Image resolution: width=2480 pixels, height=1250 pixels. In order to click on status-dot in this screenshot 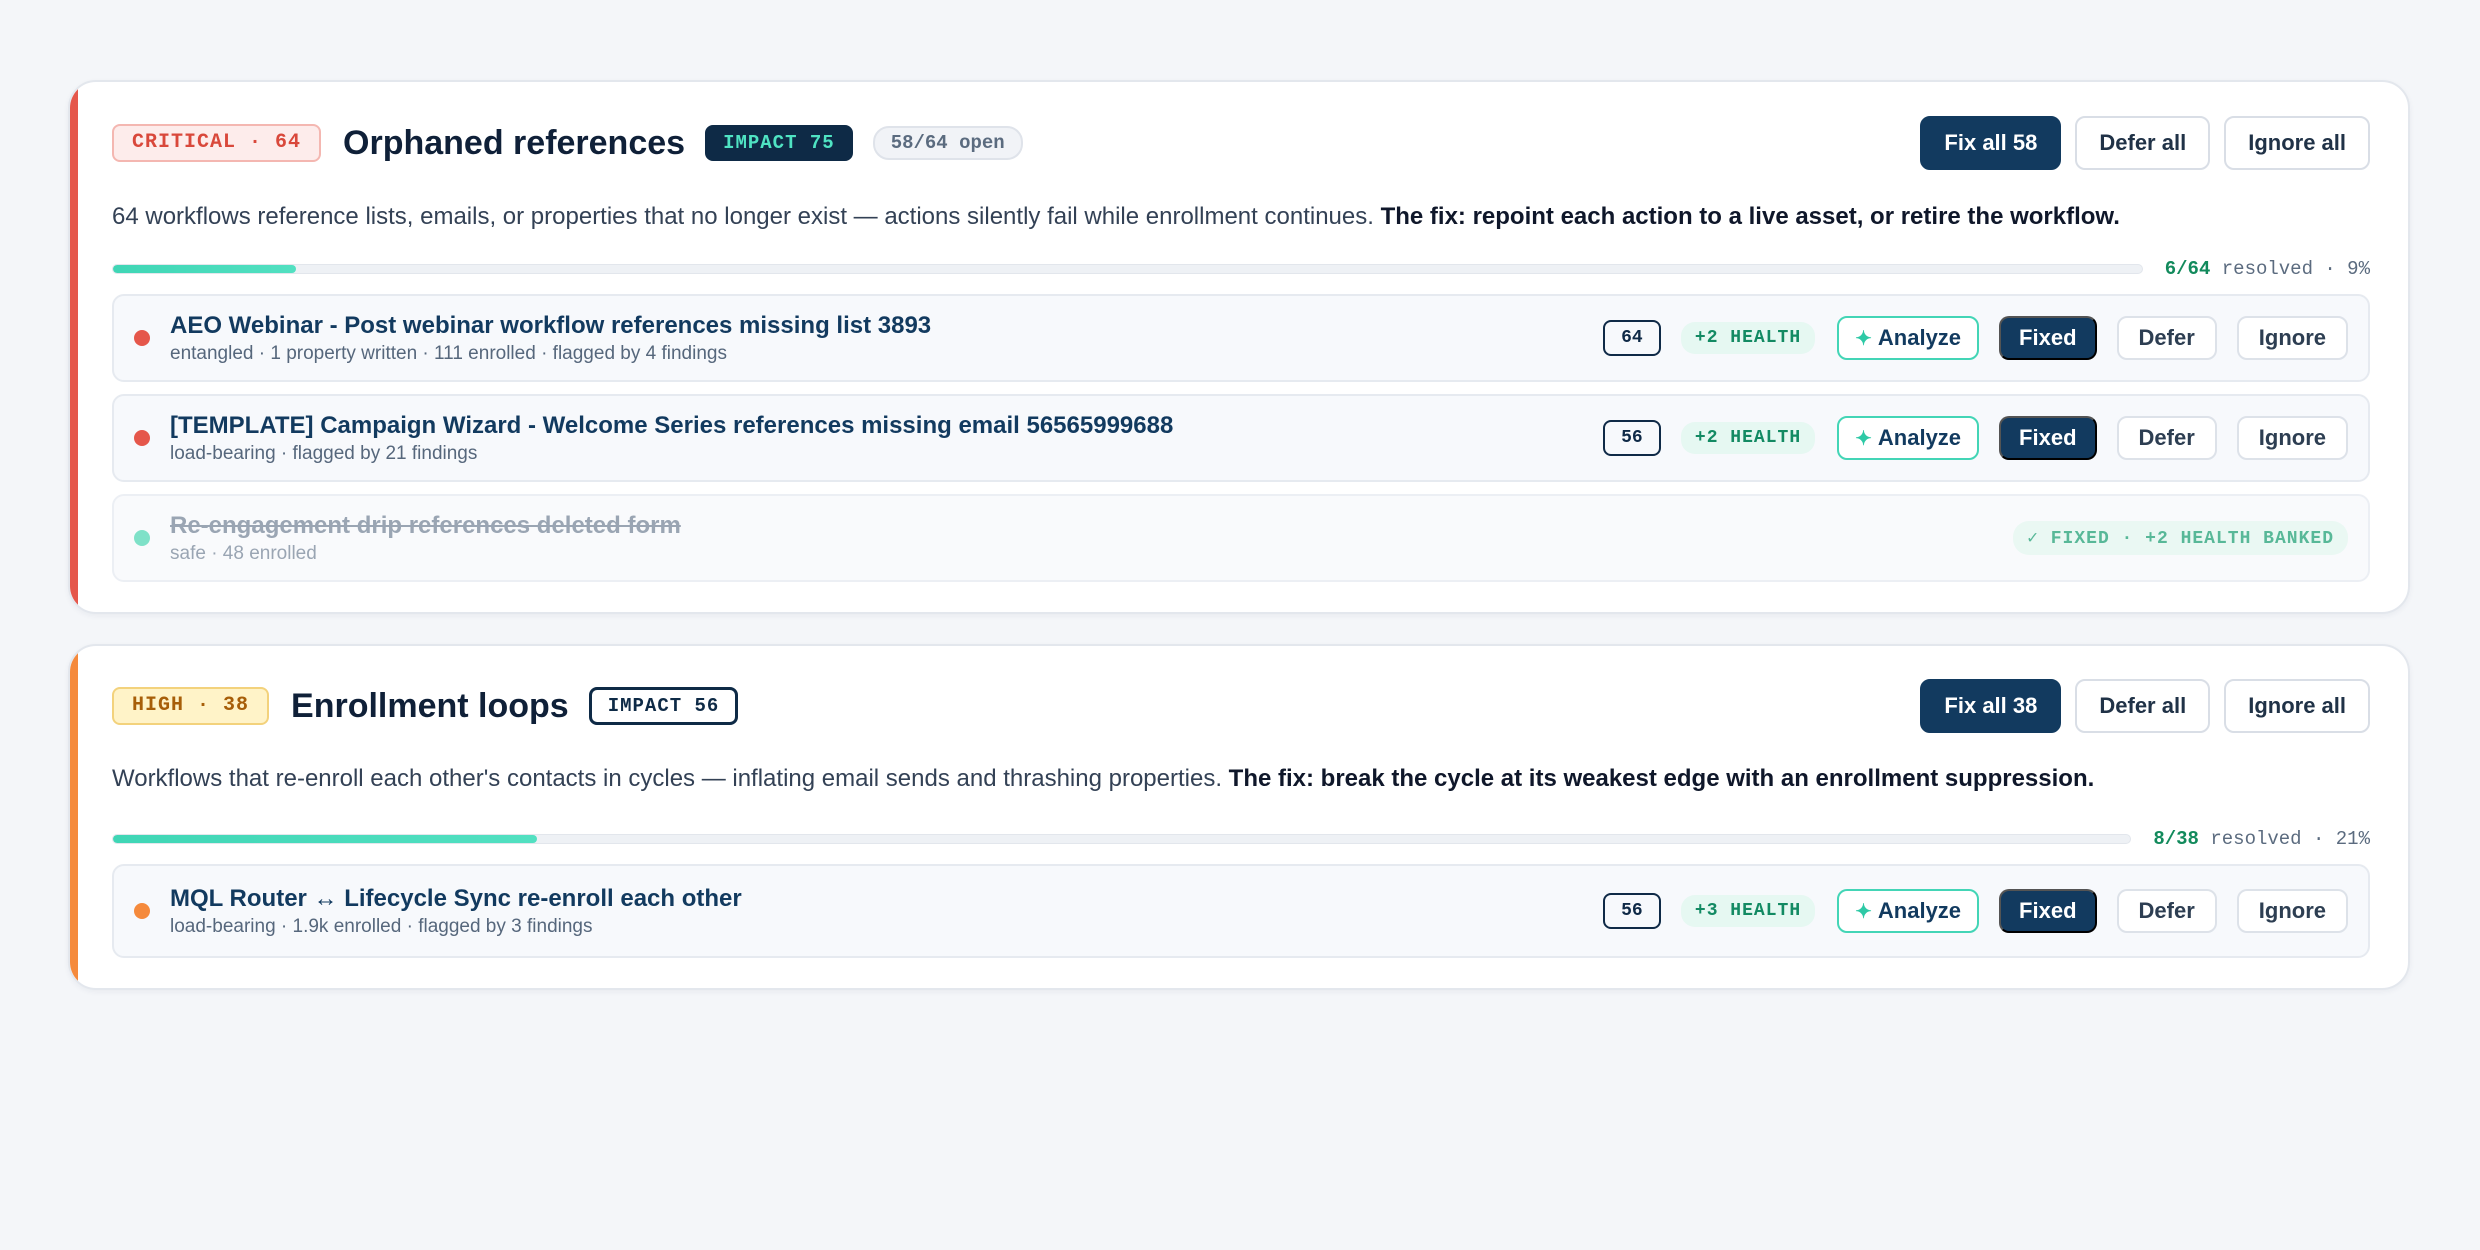, I will do `click(142, 538)`.